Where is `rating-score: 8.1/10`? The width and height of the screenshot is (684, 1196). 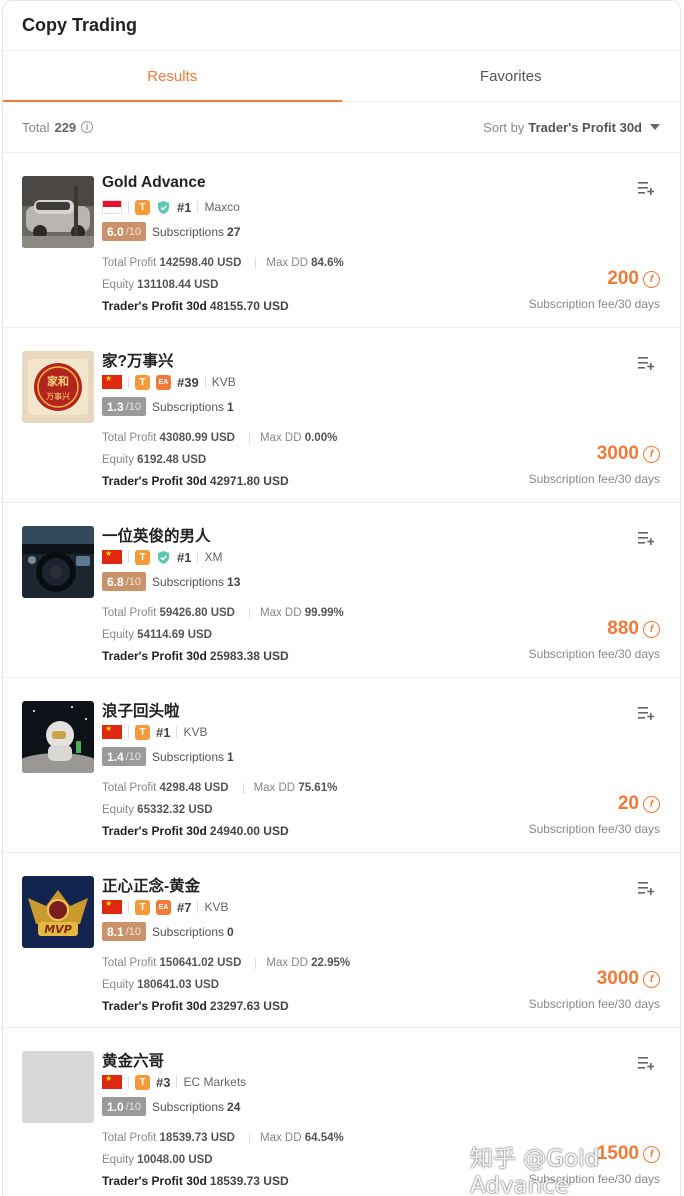 rating-score: 8.1/10 is located at coordinates (124, 931).